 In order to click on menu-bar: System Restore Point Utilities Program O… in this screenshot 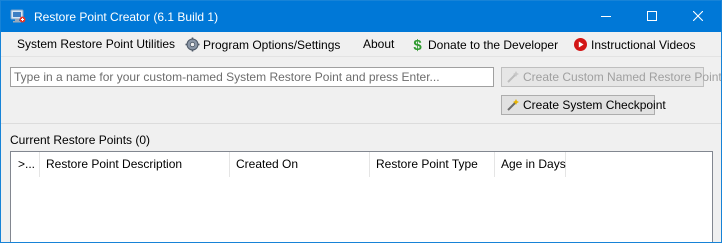, I will do `click(361, 44)`.